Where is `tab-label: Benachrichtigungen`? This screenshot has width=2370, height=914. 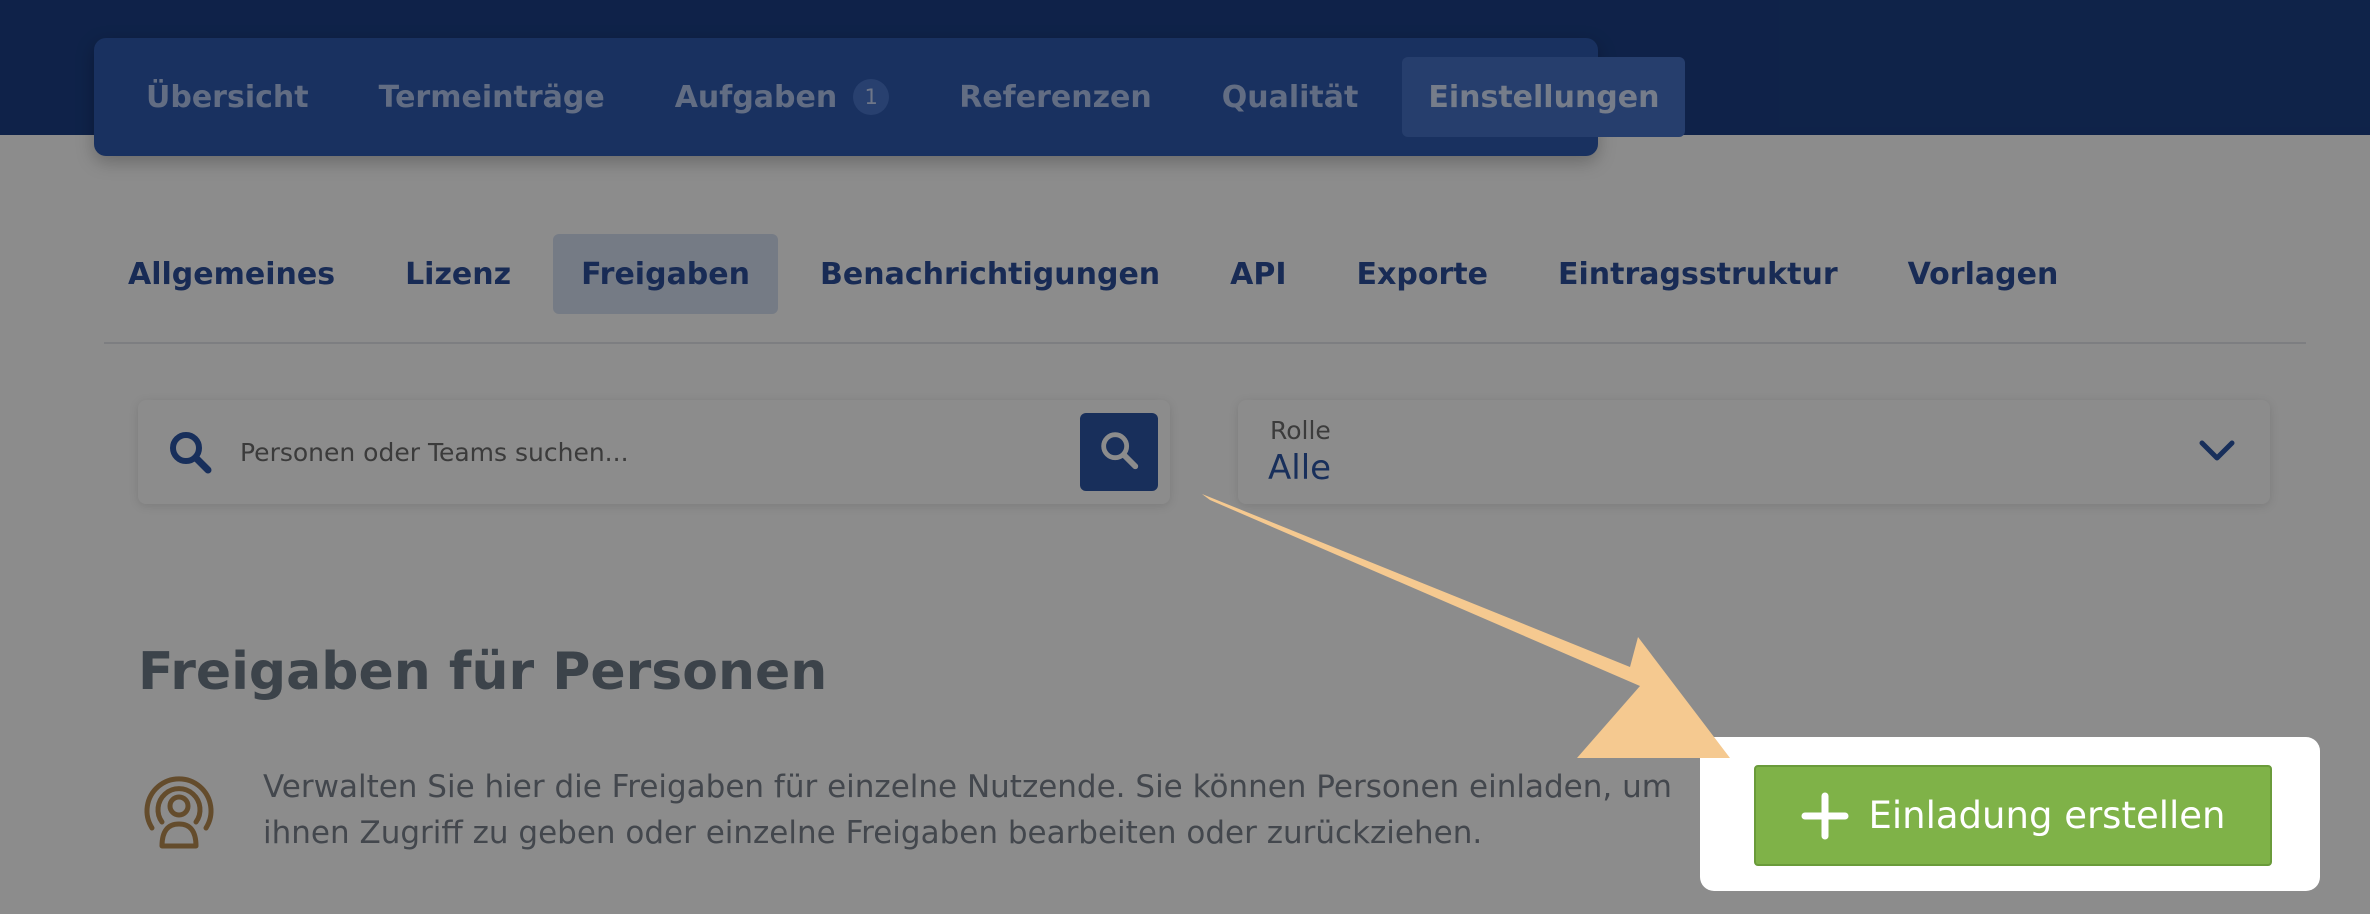 tab-label: Benachrichtigungen is located at coordinates (990, 274).